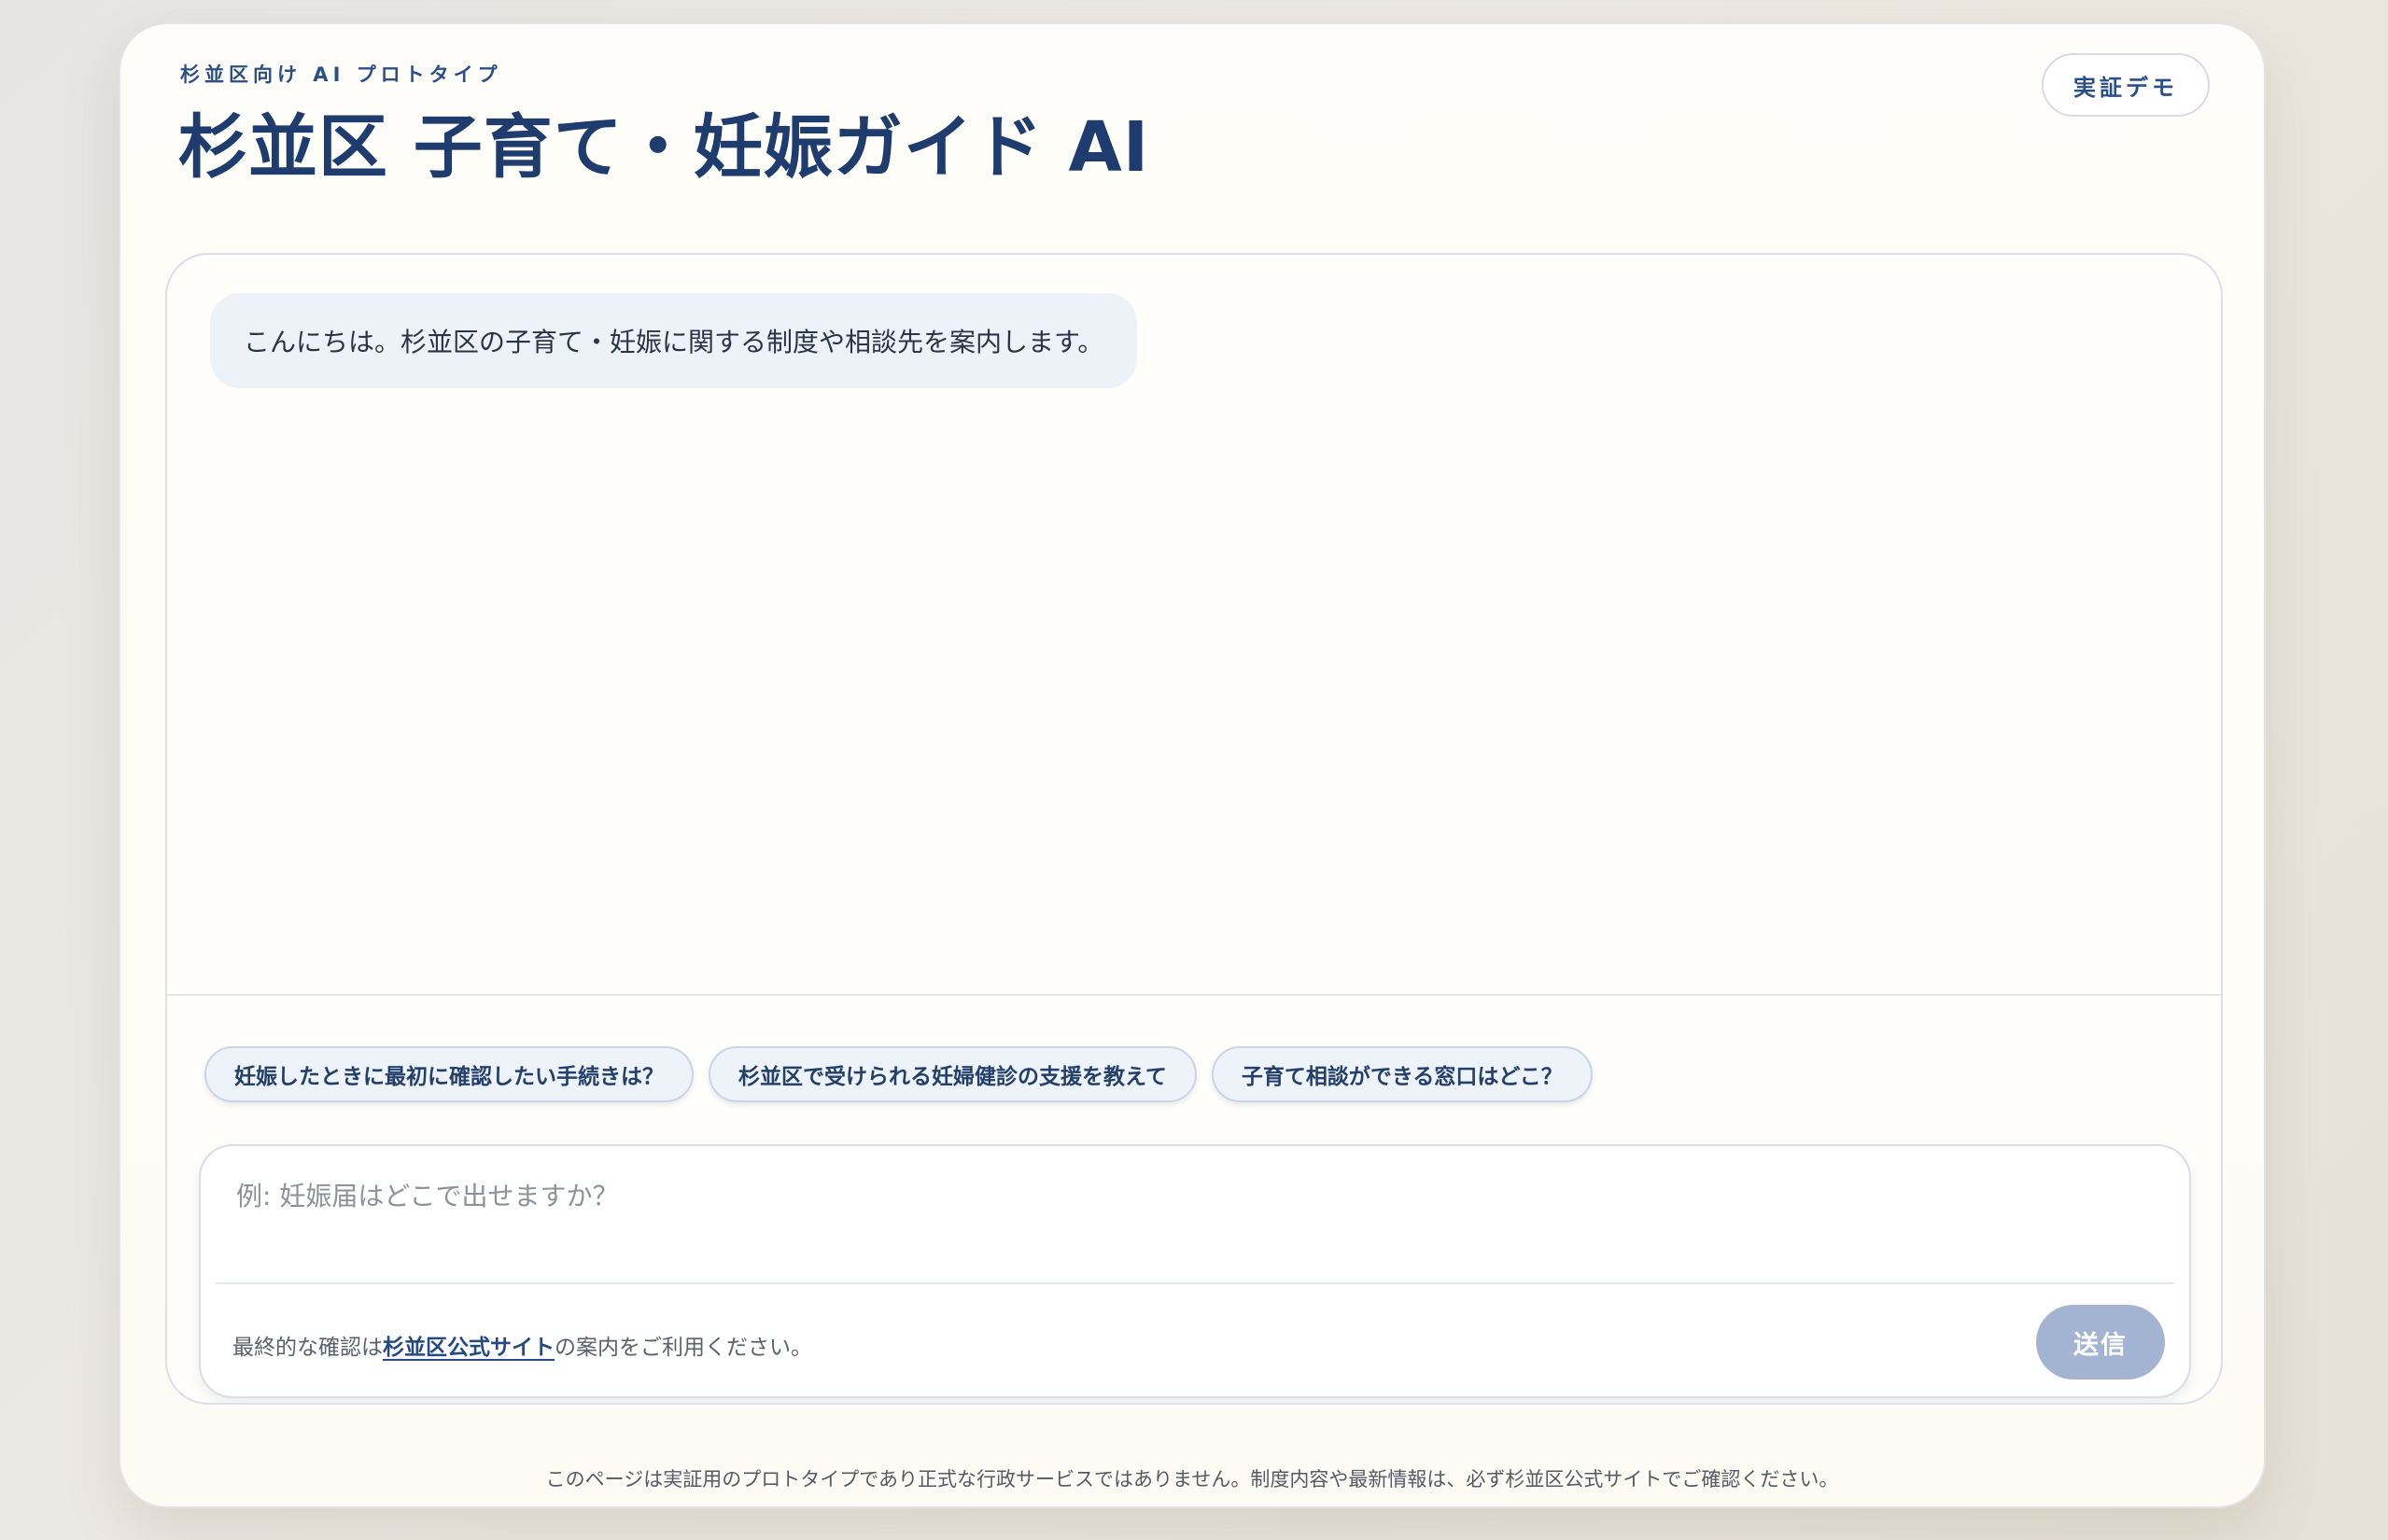 This screenshot has width=2388, height=1540. I want to click on message-input, so click(1193, 1227).